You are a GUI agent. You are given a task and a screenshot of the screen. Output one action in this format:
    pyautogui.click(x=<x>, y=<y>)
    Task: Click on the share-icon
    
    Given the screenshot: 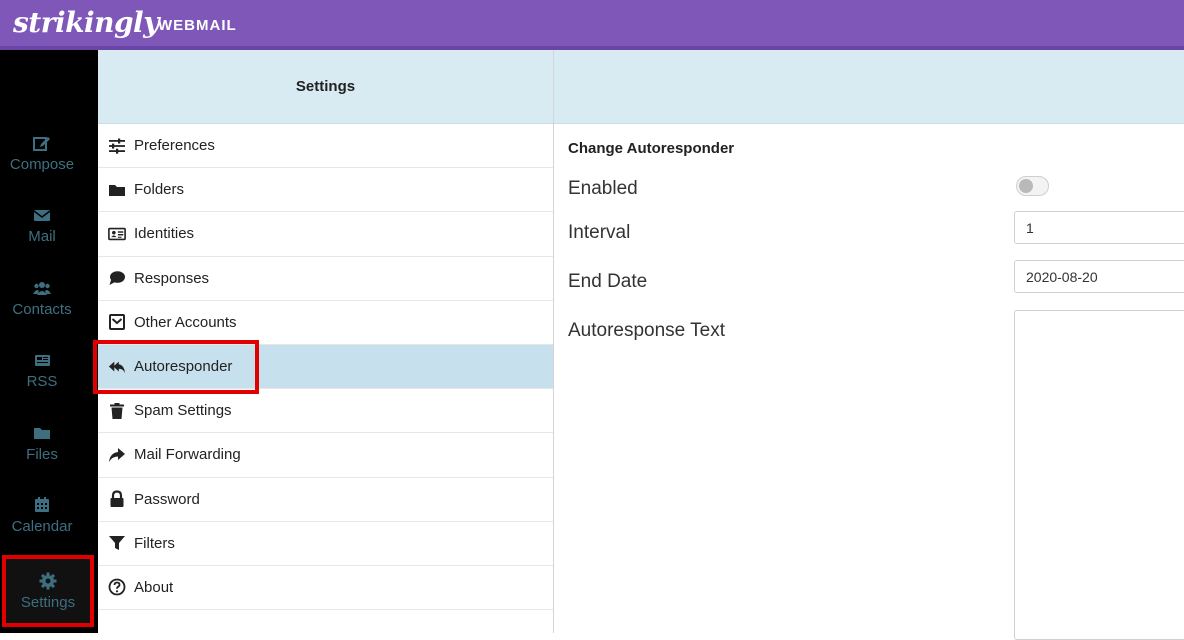 What is the action you would take?
    pyautogui.click(x=117, y=455)
    